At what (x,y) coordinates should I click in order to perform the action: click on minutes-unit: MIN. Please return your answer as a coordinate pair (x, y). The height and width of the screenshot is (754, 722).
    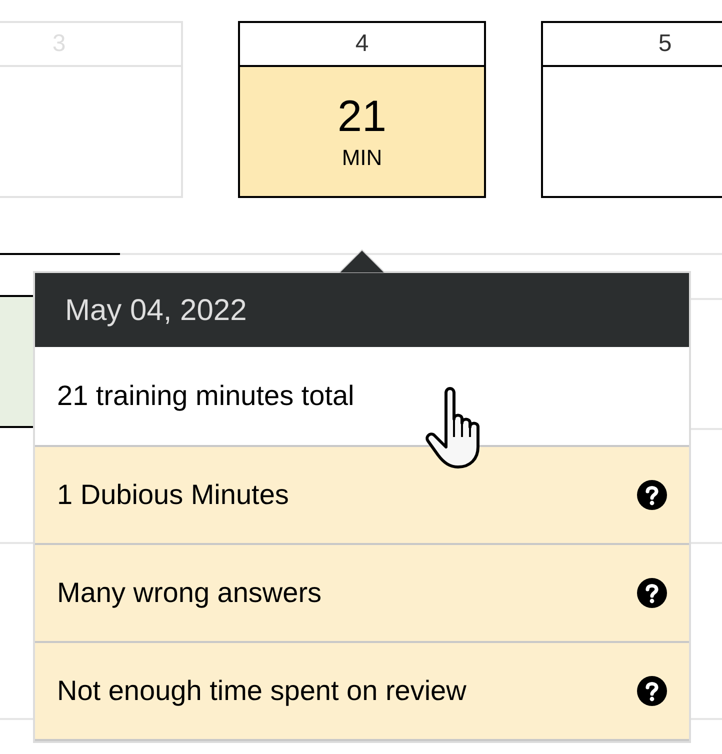
    Looking at the image, I should click on (362, 157).